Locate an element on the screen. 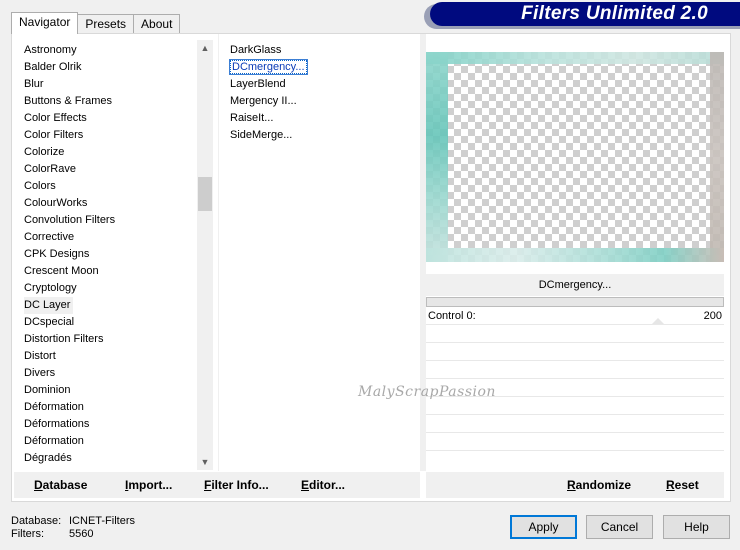 This screenshot has width=740, height=550. help-button: Help is located at coordinates (696, 527).